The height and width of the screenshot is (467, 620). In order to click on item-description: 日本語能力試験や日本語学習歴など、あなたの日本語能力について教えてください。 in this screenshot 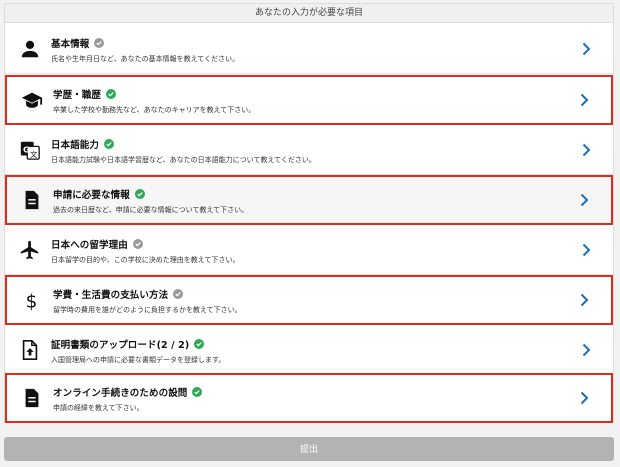, I will do `click(183, 160)`.